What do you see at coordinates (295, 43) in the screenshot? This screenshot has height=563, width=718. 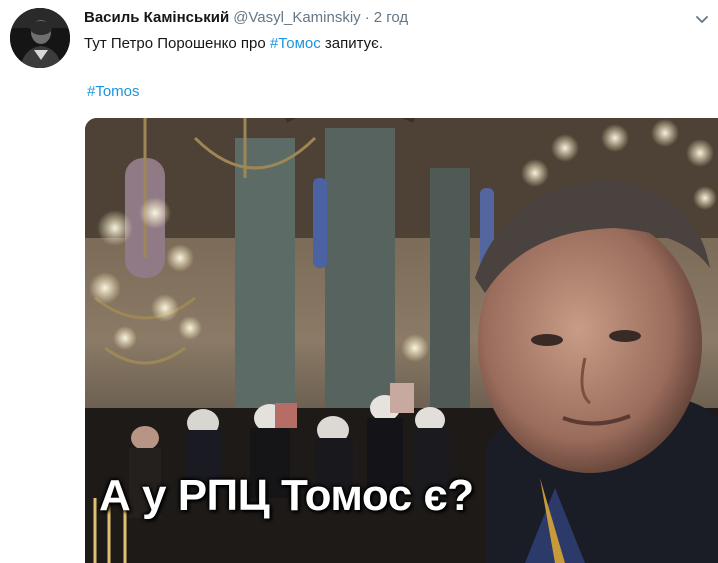 I see `hashtag-link-tomos-uk: #Томос` at bounding box center [295, 43].